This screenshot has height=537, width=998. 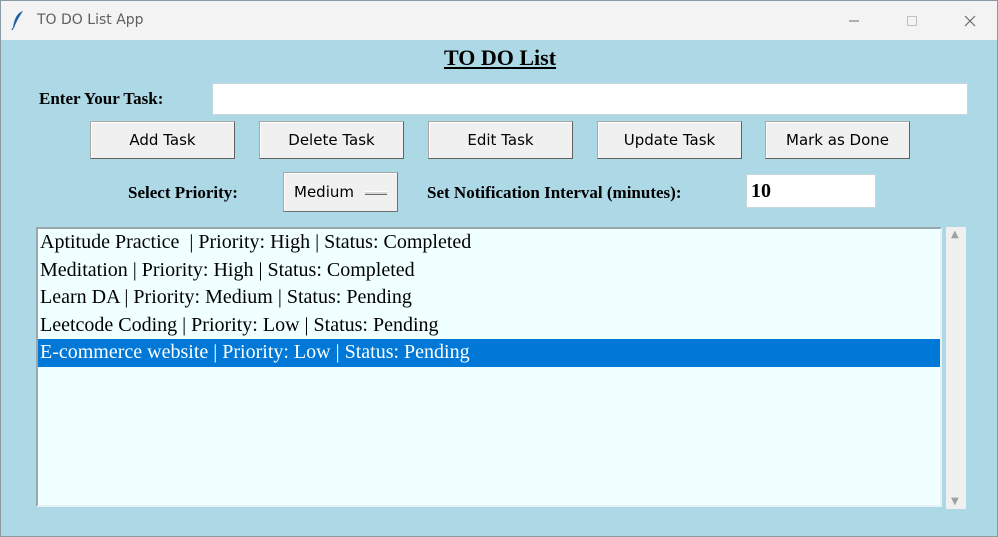 I want to click on priority-dropdown: Medium, so click(x=340, y=192).